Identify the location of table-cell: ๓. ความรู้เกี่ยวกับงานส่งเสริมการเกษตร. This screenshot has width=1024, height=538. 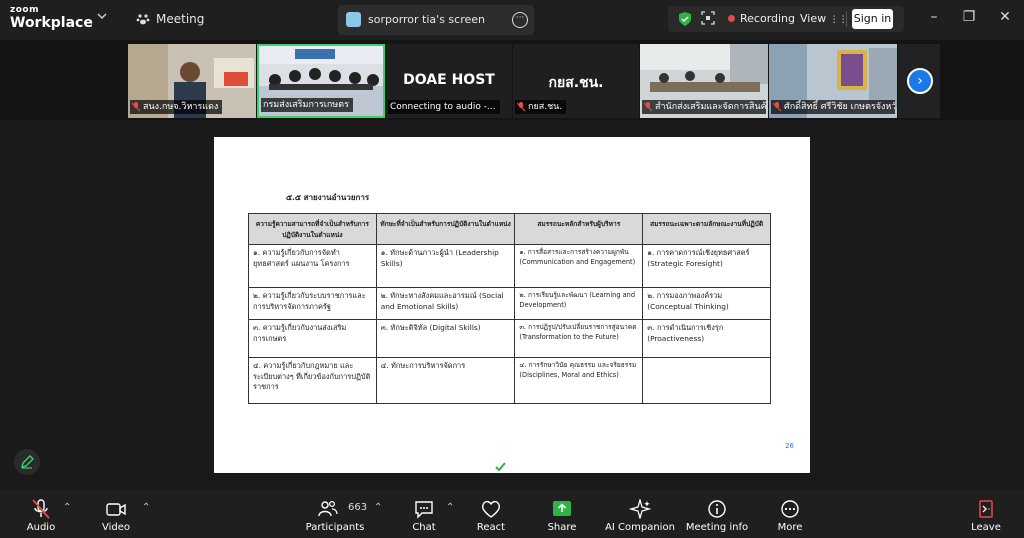
(312, 338).